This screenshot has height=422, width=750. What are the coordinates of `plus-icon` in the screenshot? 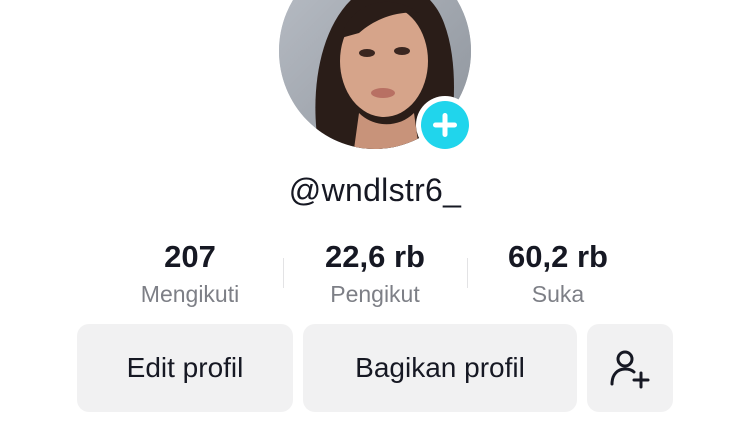 It's located at (445, 125).